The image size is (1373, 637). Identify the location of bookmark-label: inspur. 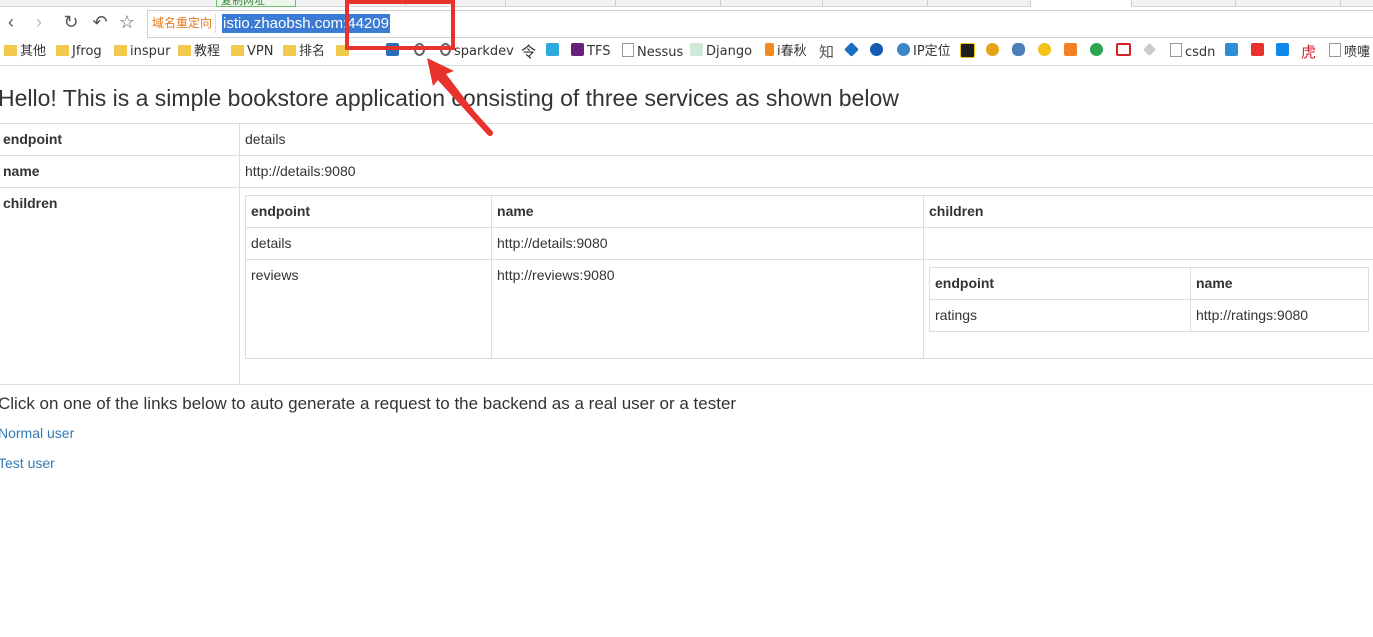
(150, 51).